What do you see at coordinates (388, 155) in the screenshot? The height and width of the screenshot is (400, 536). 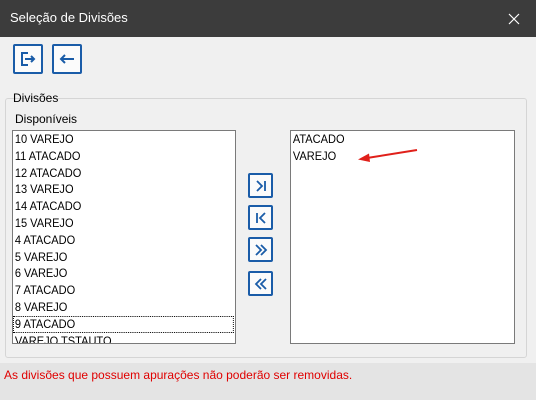 I see `annotation-arrow-icon` at bounding box center [388, 155].